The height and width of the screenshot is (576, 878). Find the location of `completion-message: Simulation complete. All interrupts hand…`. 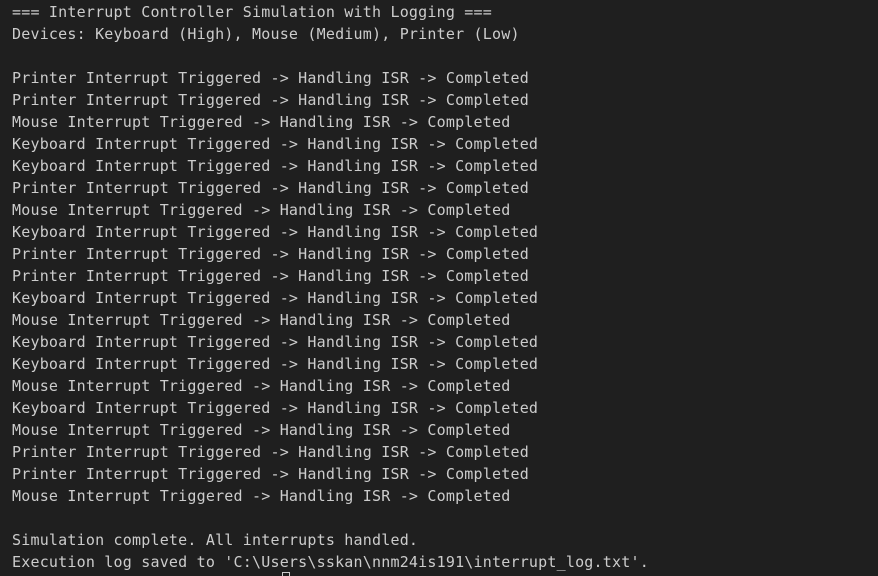

completion-message: Simulation complete. All interrupts hand… is located at coordinates (215, 540).